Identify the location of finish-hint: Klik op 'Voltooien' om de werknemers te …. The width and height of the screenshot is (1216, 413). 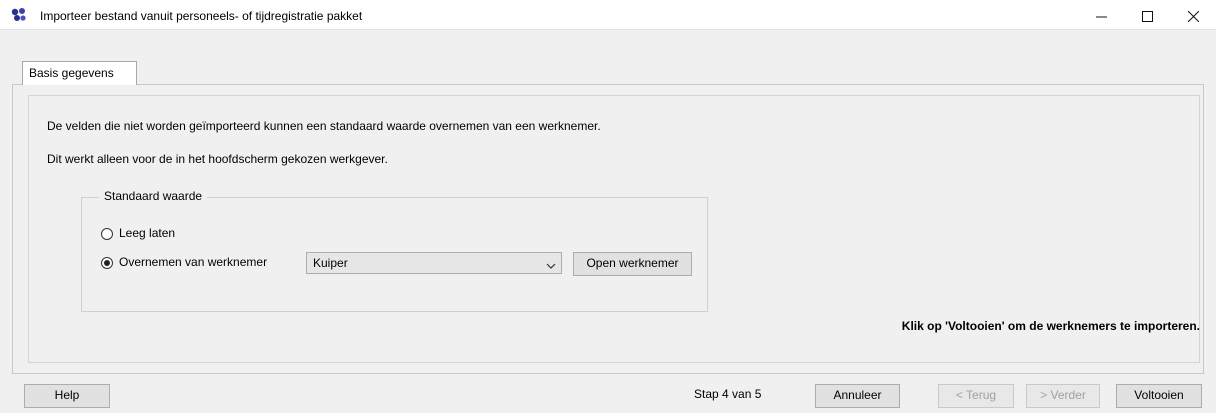
(1050, 326).